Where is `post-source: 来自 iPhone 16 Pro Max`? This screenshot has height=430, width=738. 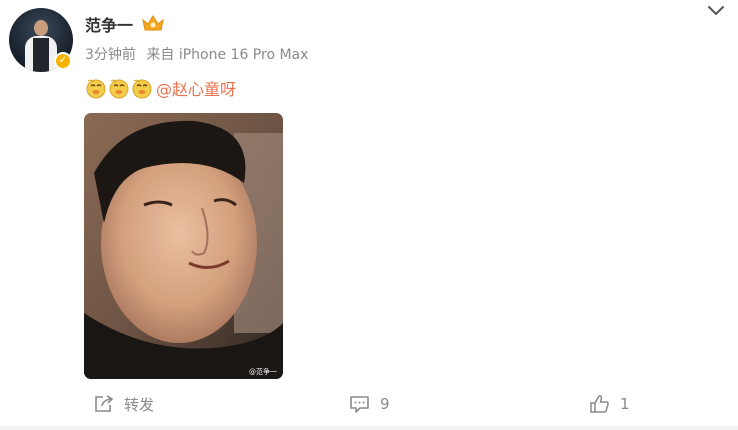 post-source: 来自 iPhone 16 Pro Max is located at coordinates (227, 55).